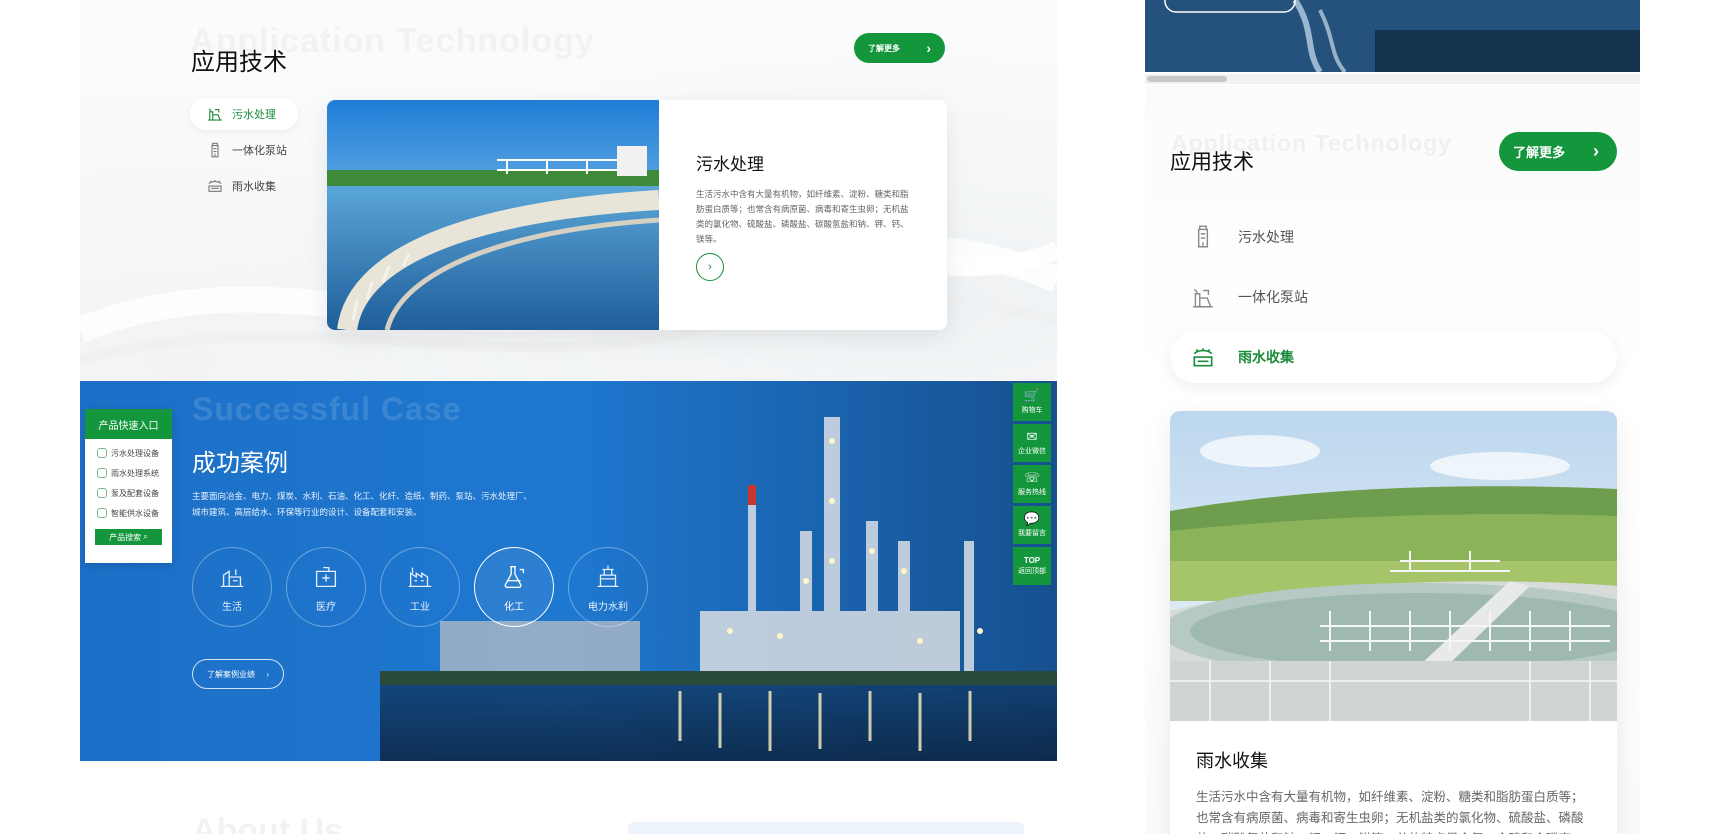 The width and height of the screenshot is (1720, 834). What do you see at coordinates (1392, 79) in the screenshot?
I see `horizontal-scrollbar` at bounding box center [1392, 79].